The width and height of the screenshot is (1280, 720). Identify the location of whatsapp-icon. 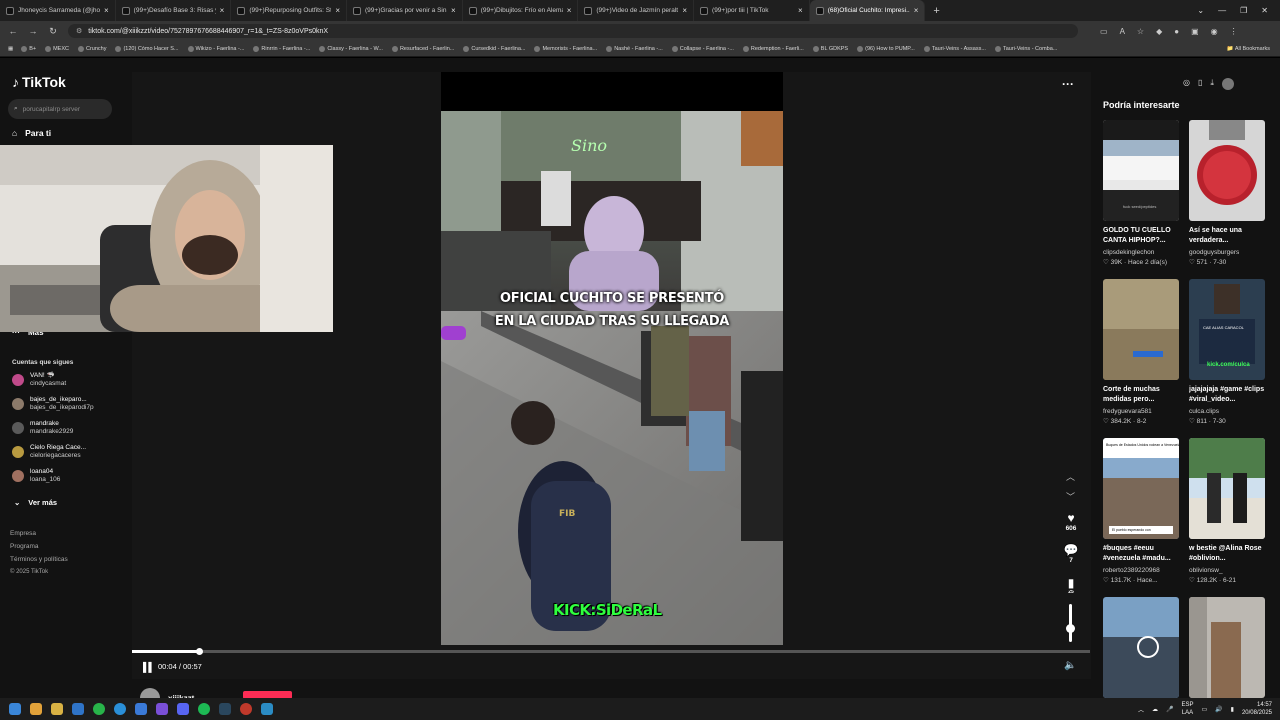
(99, 709).